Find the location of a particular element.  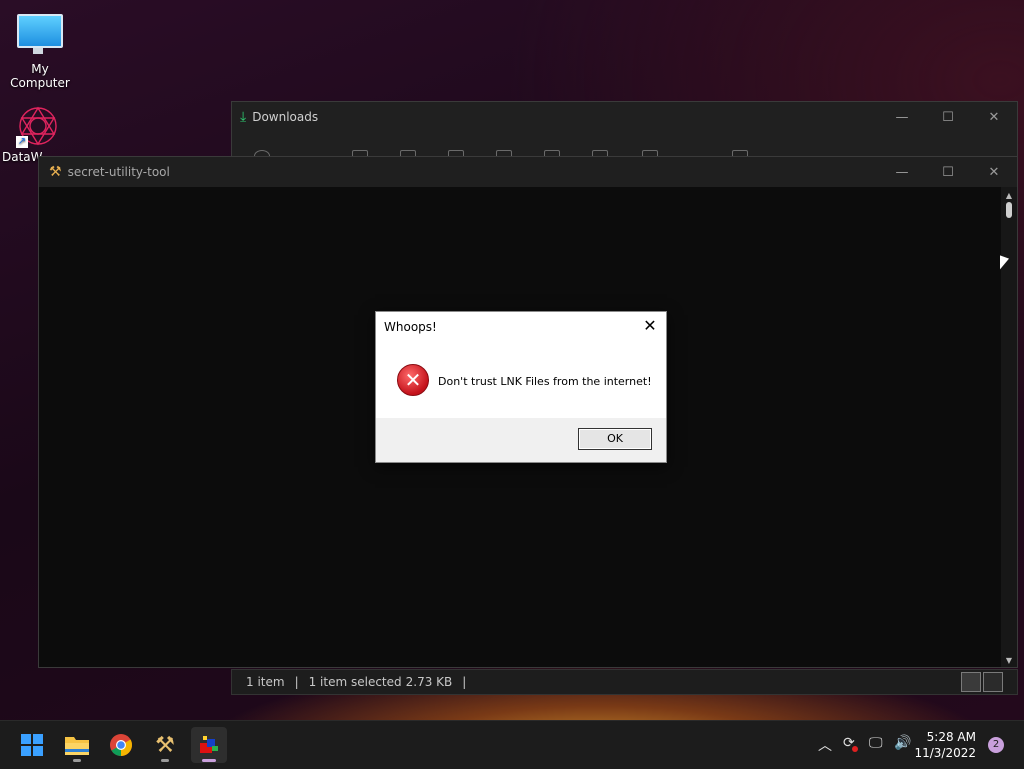

clock: 5:28 AM 11/3/2022 is located at coordinates (945, 745).